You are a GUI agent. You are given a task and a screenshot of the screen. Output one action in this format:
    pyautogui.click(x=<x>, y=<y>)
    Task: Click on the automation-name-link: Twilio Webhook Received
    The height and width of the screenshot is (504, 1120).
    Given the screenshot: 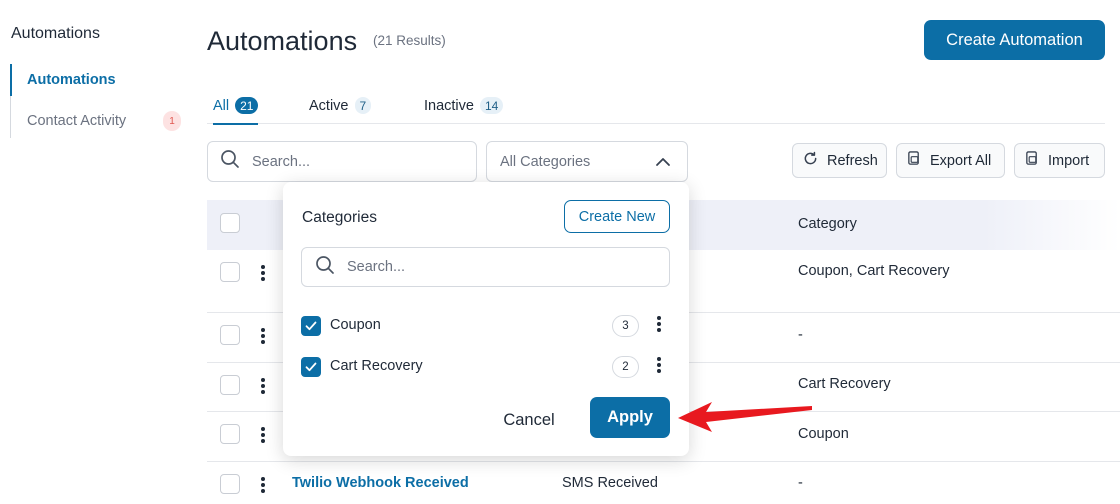 What is the action you would take?
    pyautogui.click(x=380, y=483)
    